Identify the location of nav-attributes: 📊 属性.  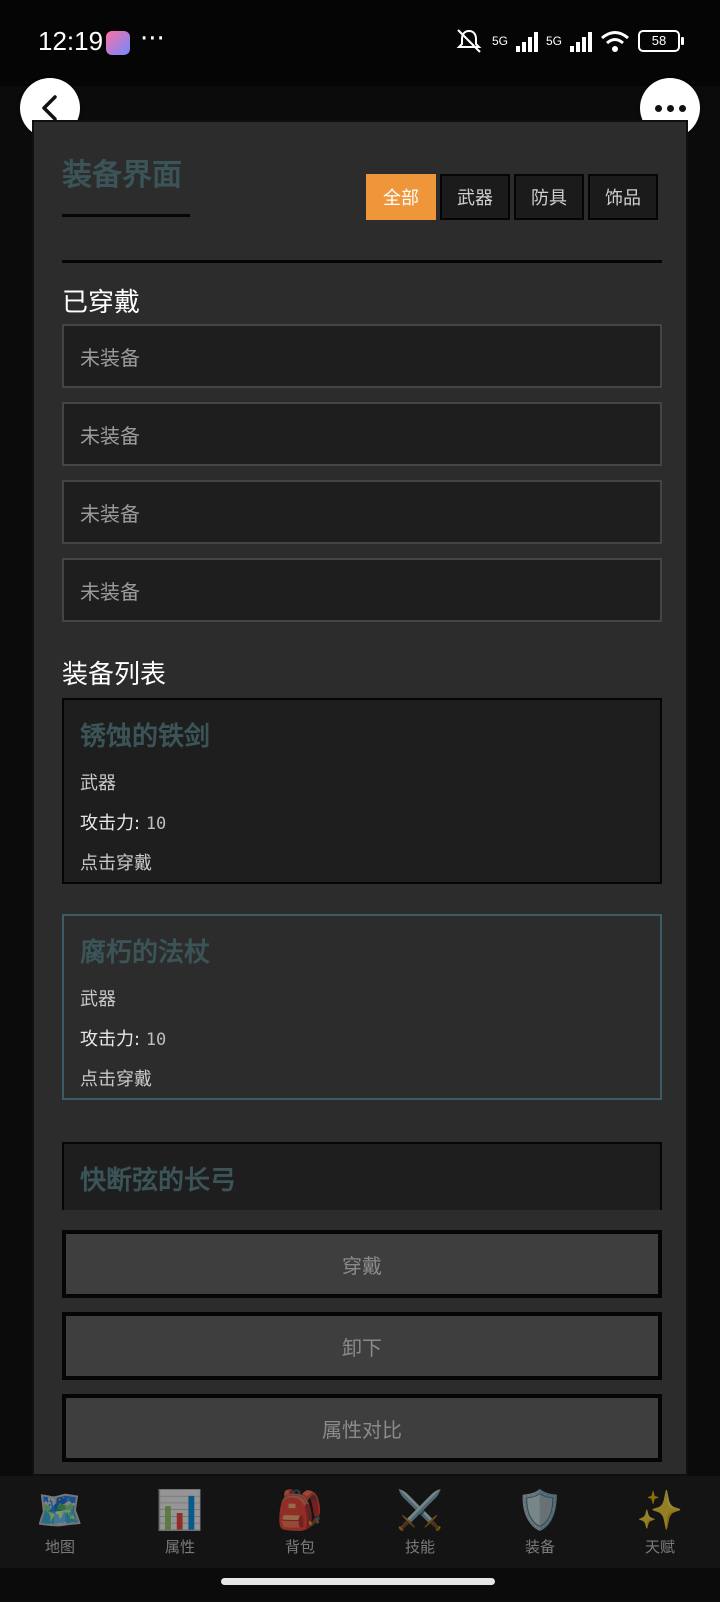
(180, 1522).